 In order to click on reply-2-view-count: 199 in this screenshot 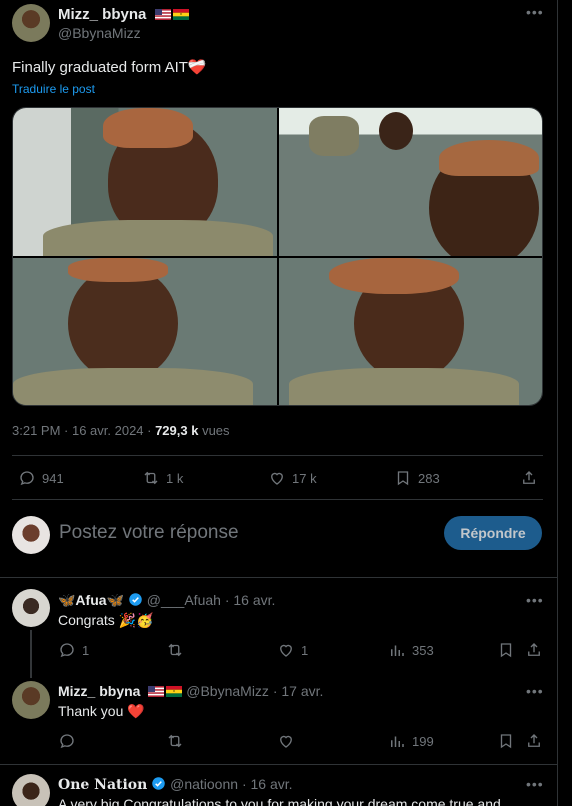, I will do `click(423, 741)`.